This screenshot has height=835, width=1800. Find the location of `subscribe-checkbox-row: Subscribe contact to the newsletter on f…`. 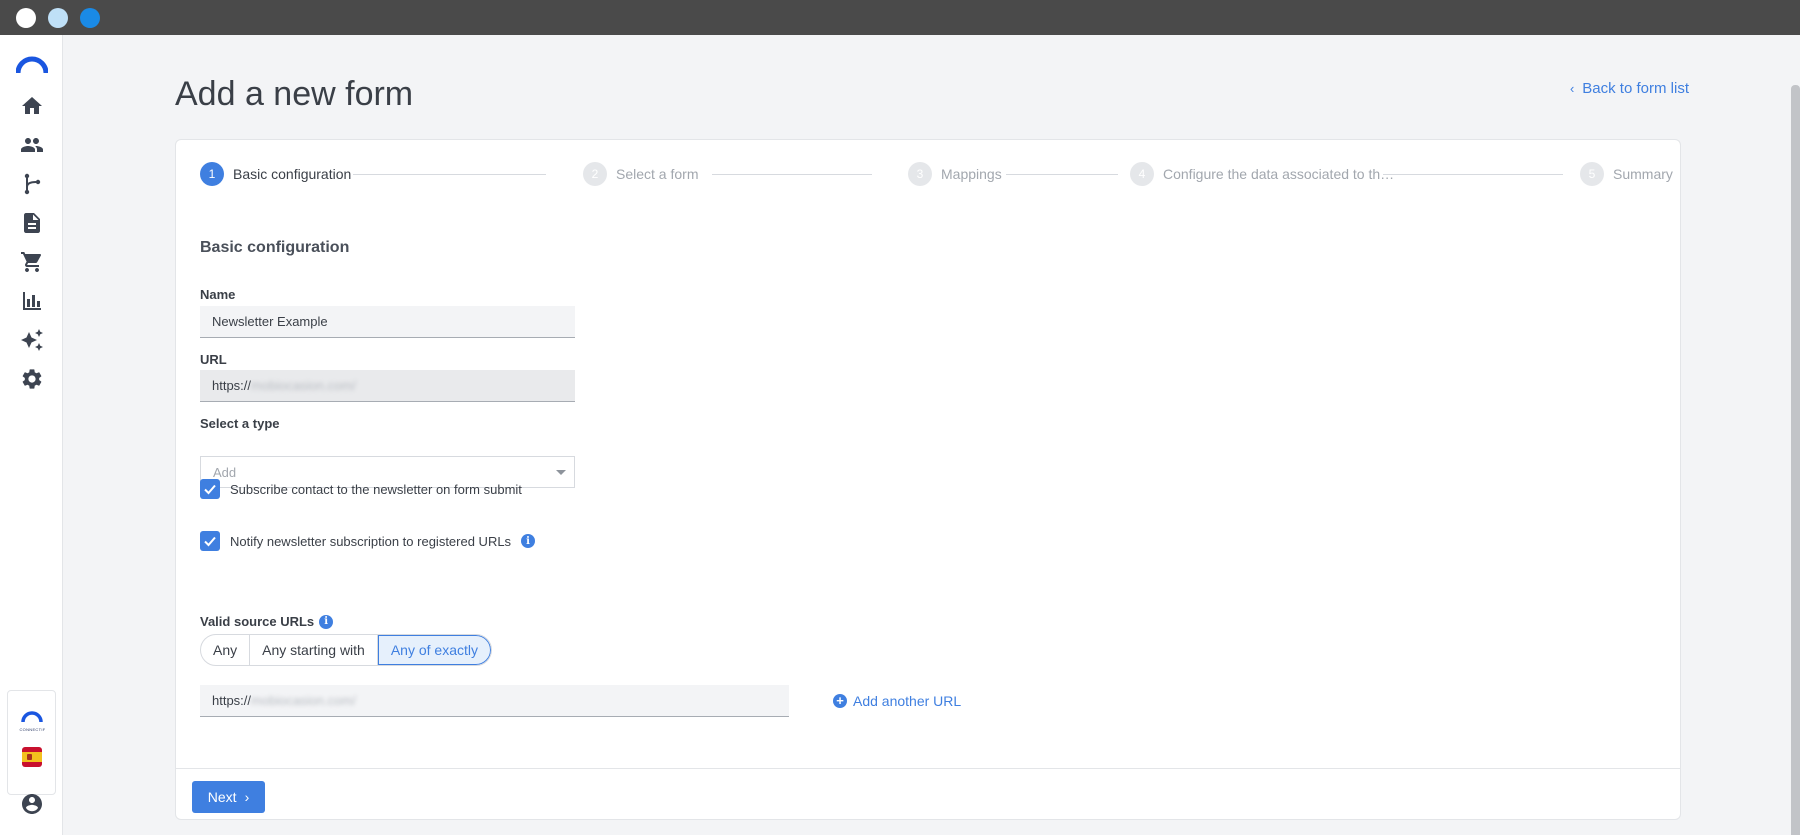

subscribe-checkbox-row: Subscribe contact to the newsletter on f… is located at coordinates (361, 489).